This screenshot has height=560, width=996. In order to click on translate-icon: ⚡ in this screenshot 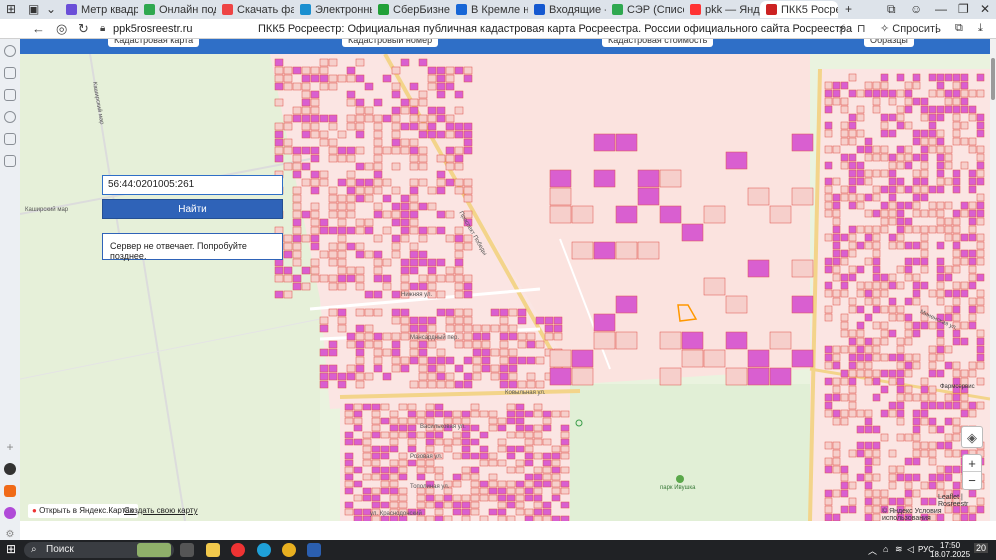, I will do `click(842, 28)`.